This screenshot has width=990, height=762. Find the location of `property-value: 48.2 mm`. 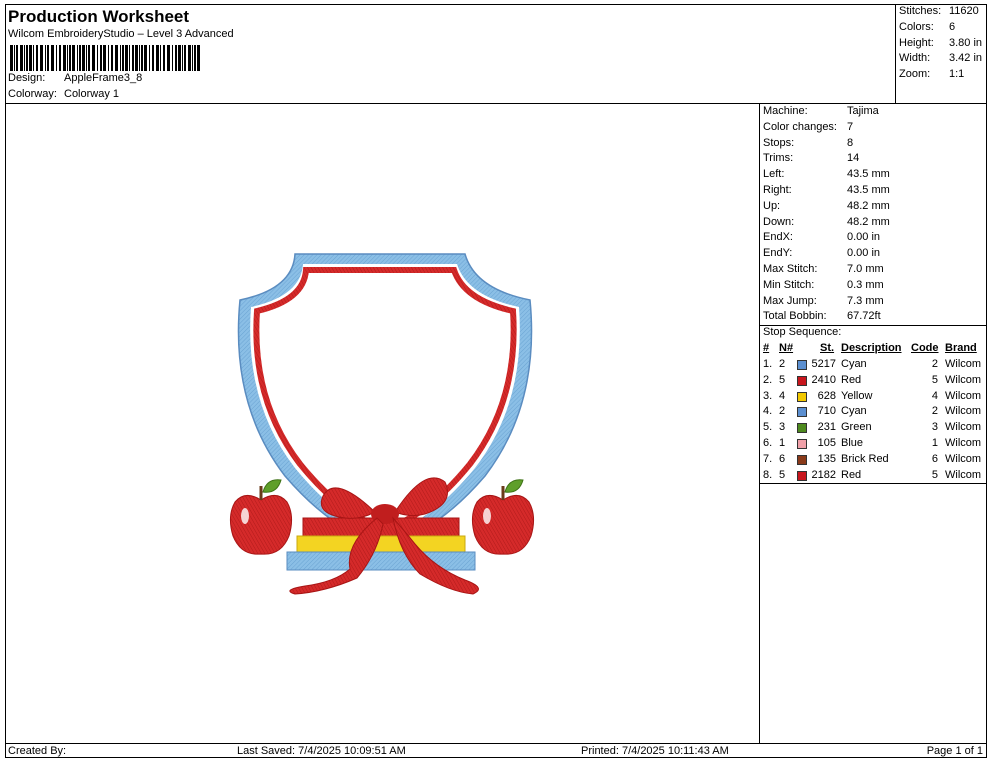

property-value: 48.2 mm is located at coordinates (868, 221).